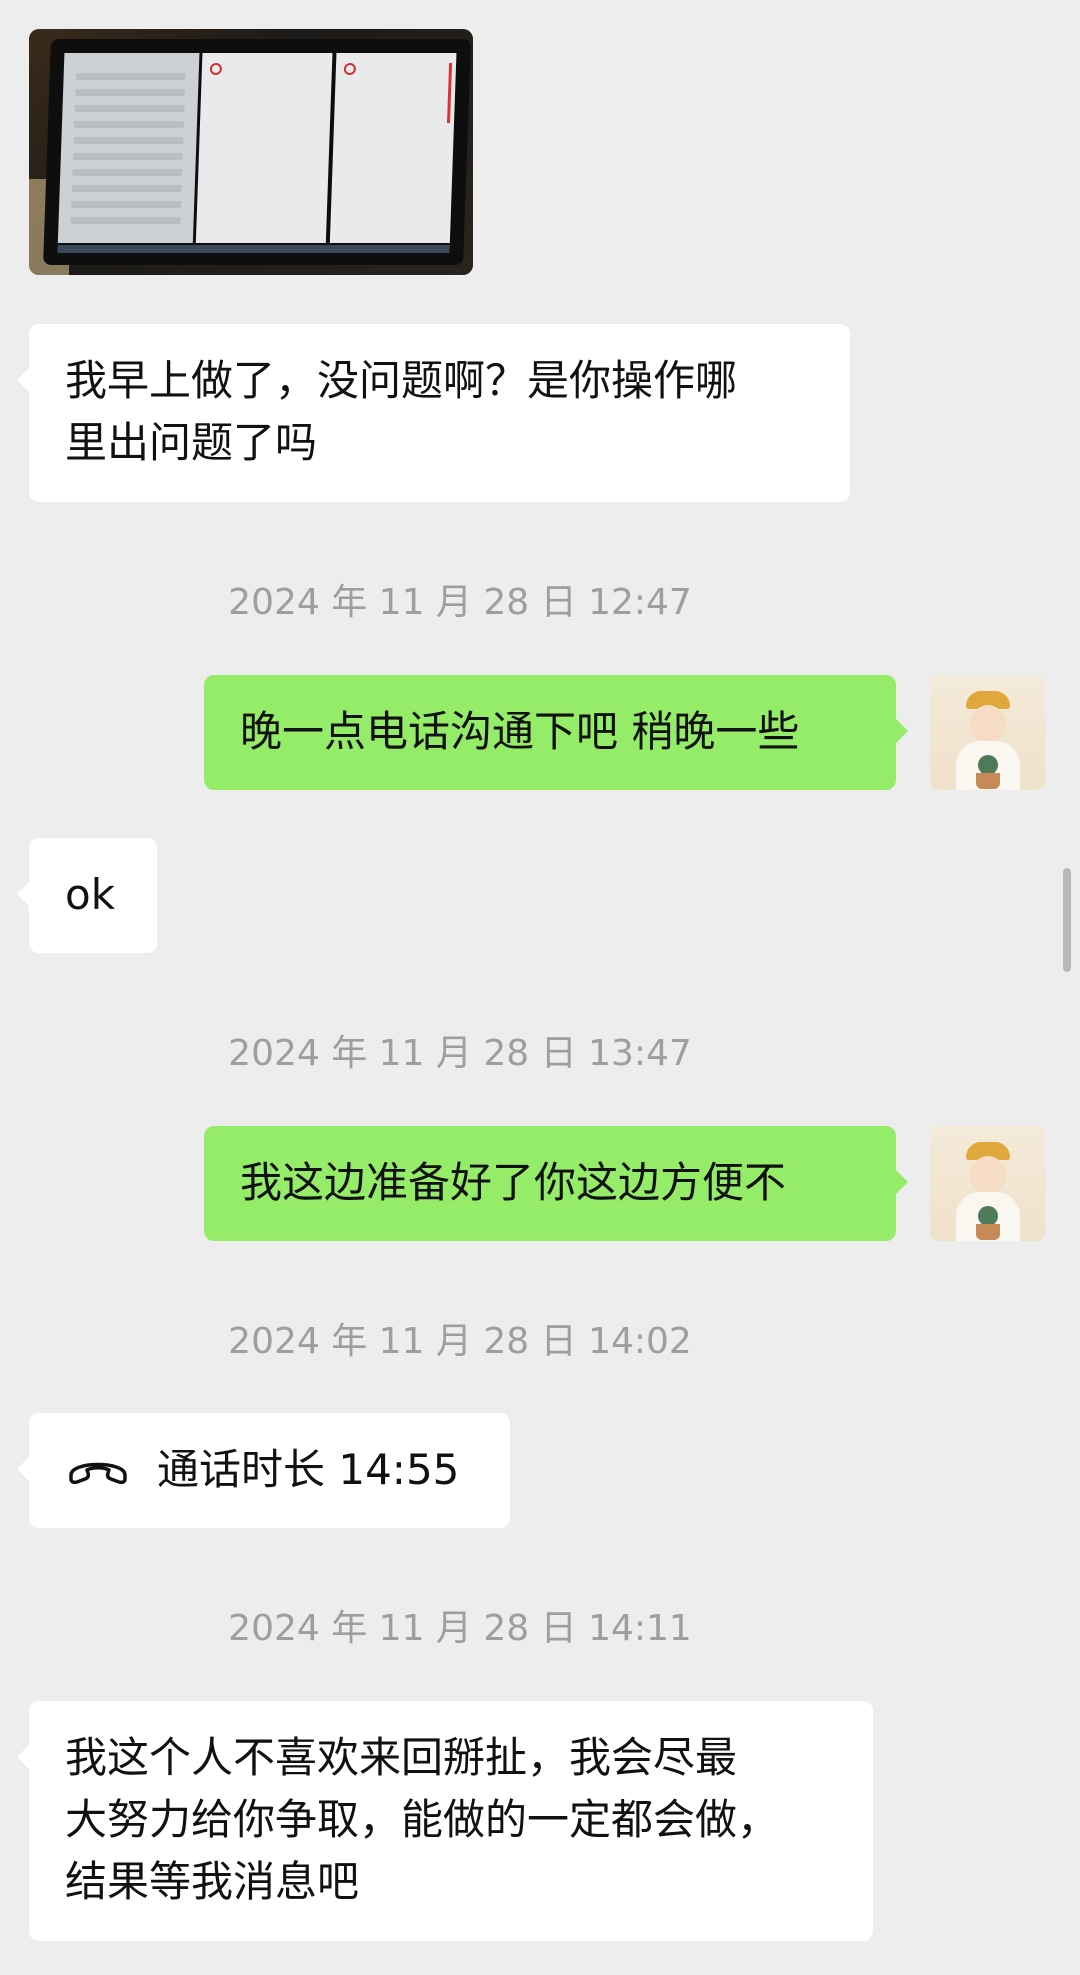 The image size is (1080, 1975). What do you see at coordinates (401, 1757) in the screenshot?
I see `message-text-line: 我这个人不喜欢来回掰扯，我会尽最` at bounding box center [401, 1757].